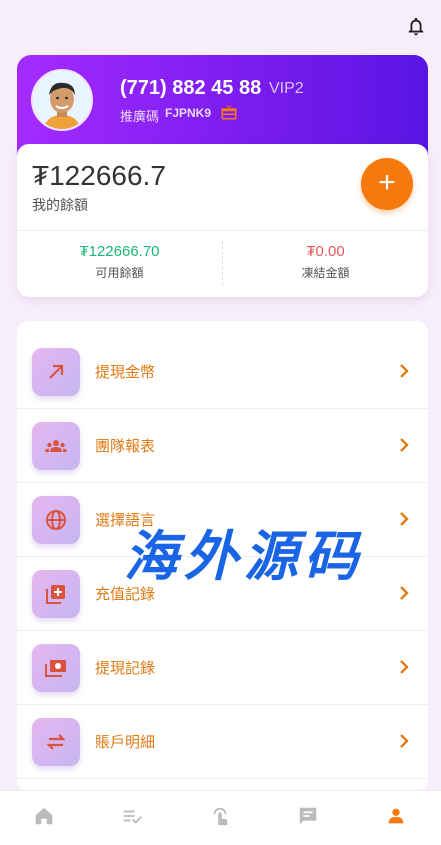  What do you see at coordinates (125, 446) in the screenshot?
I see `menu-label: 團隊報表` at bounding box center [125, 446].